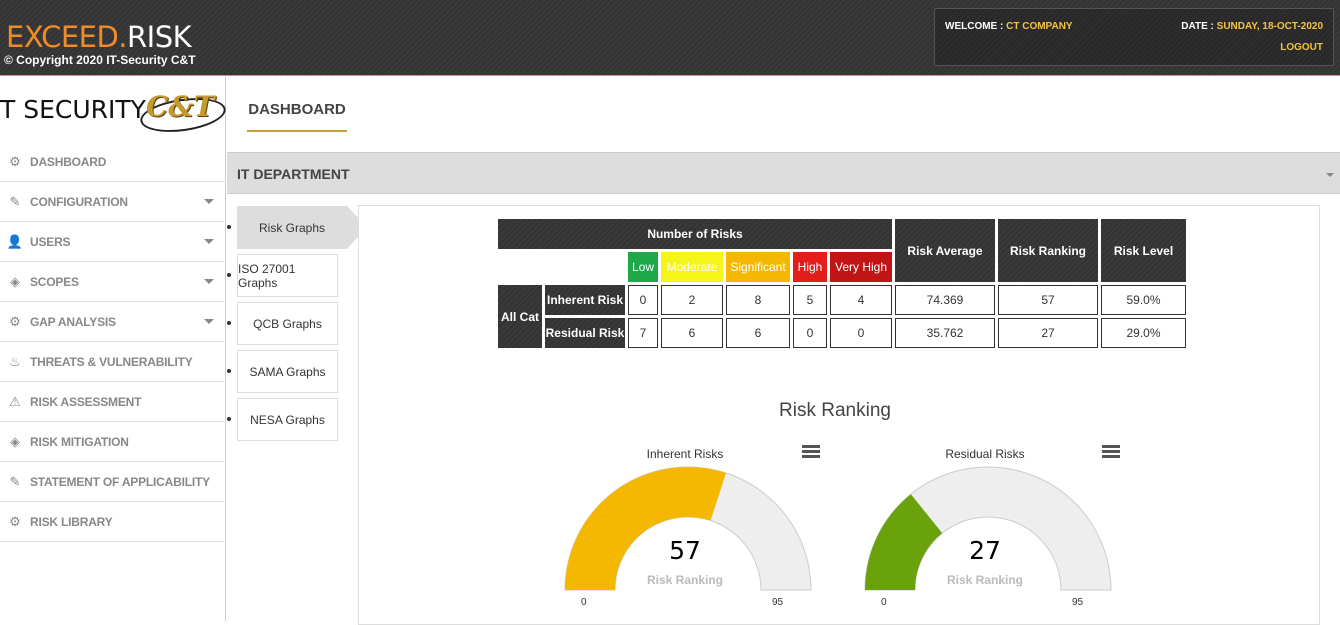 The image size is (1340, 625). I want to click on subtab-nesa-graphs: NESA Graphs, so click(287, 419).